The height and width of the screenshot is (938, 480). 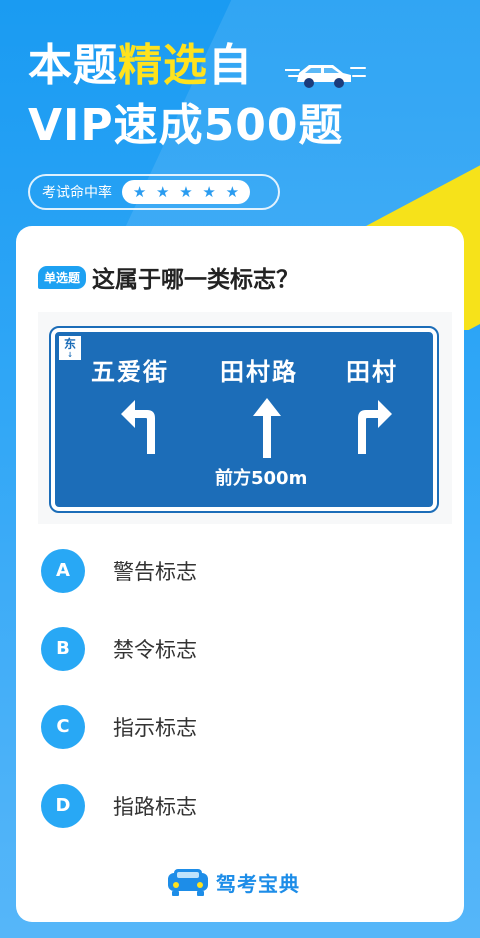 I want to click on direction-marker: 东 ↓, so click(x=70, y=348).